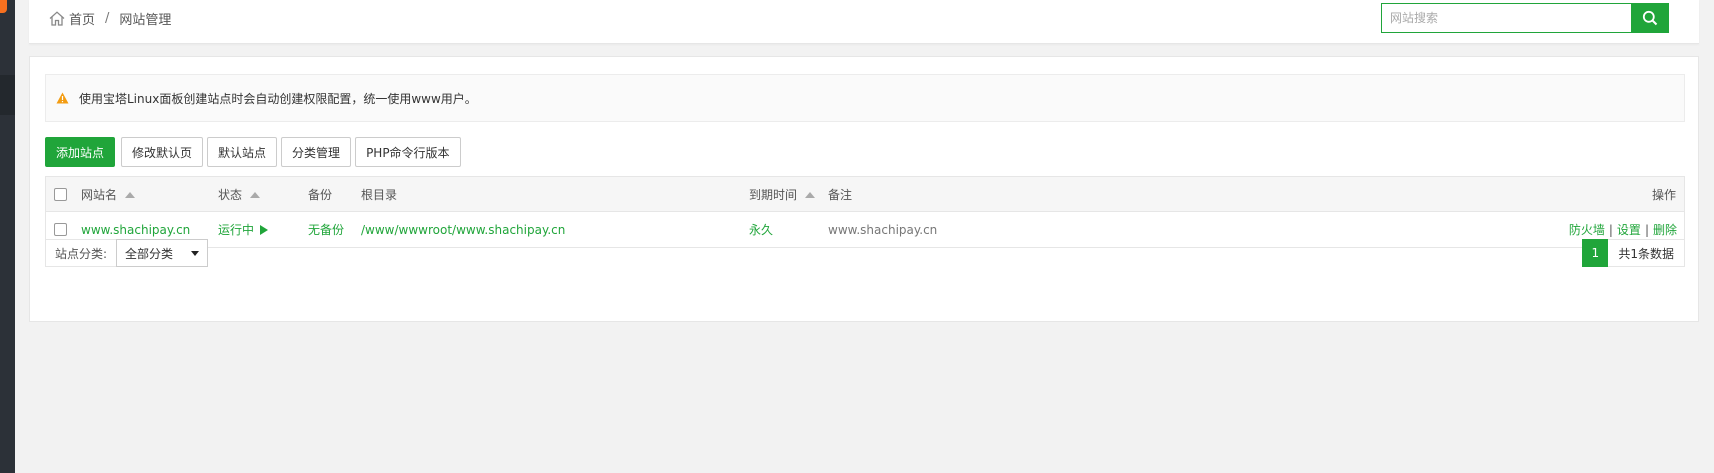  I want to click on notice-alert: 使用宝塔Linux面板创建站点时会自动创建权限配置，统一使用www用户。, so click(865, 98).